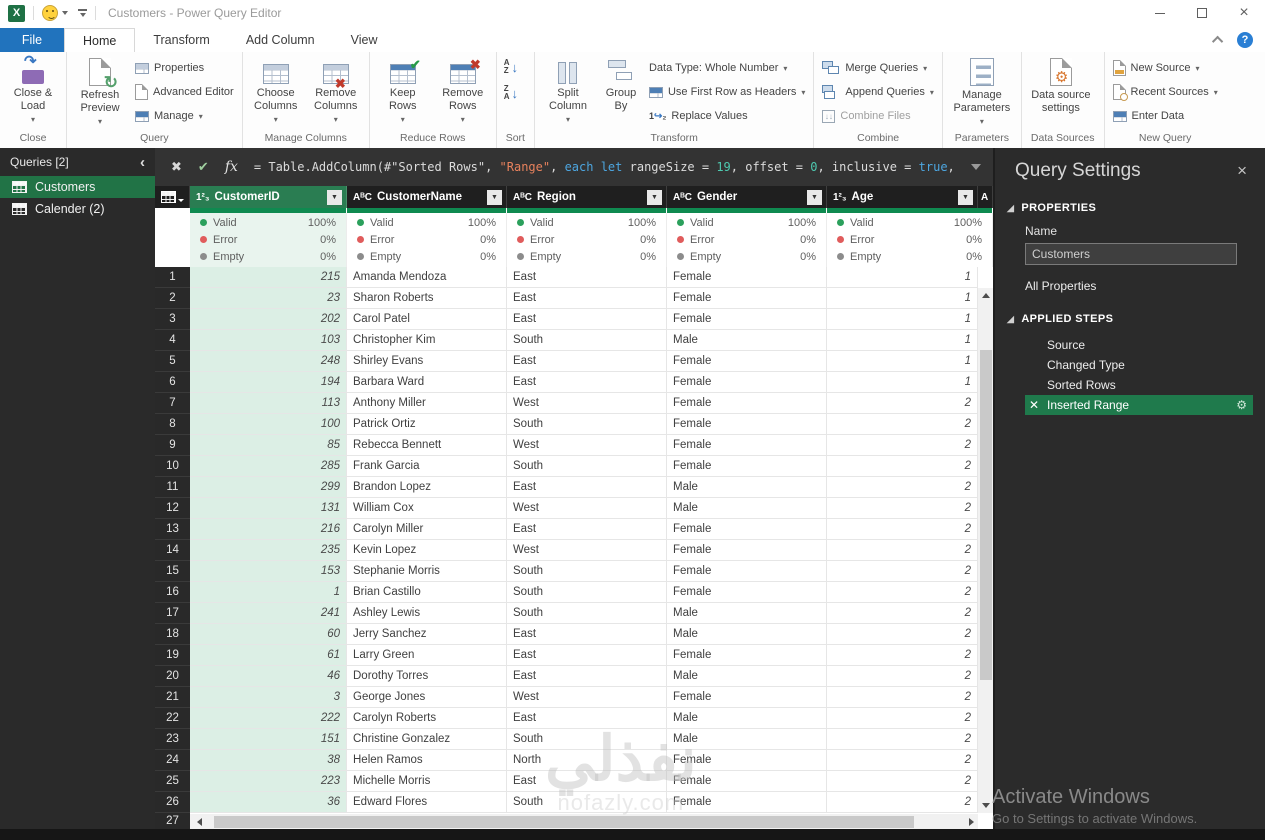 The height and width of the screenshot is (840, 1265). I want to click on query-item-customers: Customers, so click(77, 187).